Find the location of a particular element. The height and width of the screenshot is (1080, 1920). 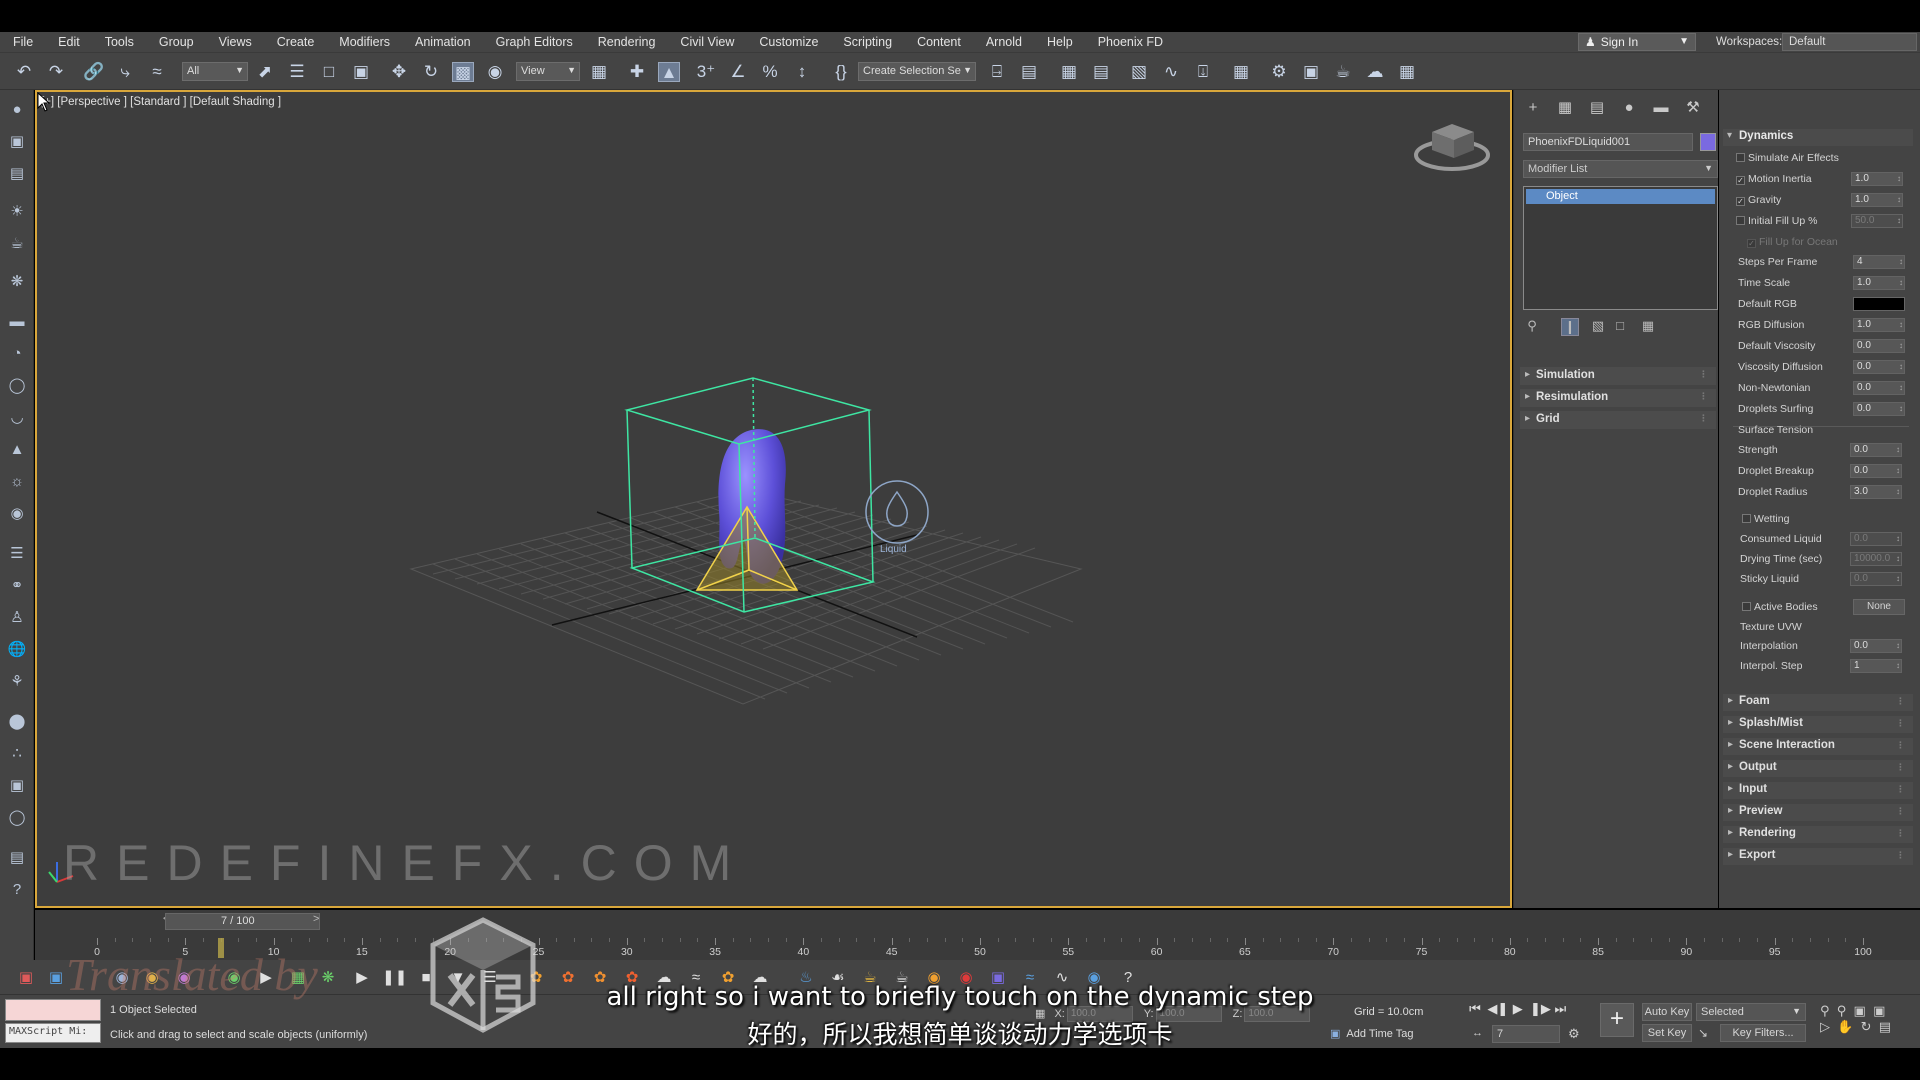

named-selection-dropdown: Create Selection Se ▼ is located at coordinates (917, 71).